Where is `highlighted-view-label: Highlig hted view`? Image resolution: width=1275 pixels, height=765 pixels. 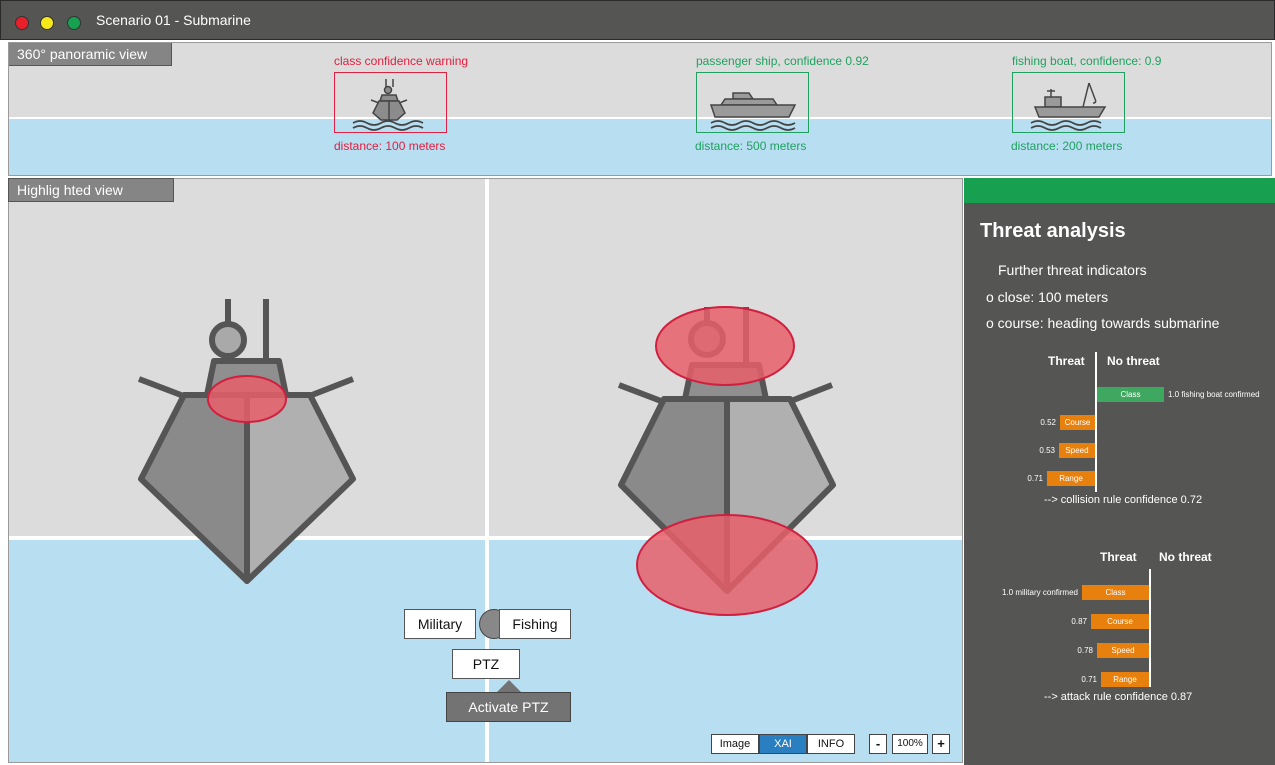 highlighted-view-label: Highlig hted view is located at coordinates (91, 190).